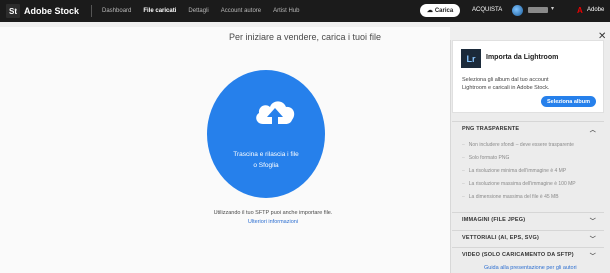  I want to click on section-header-video: VIDEO (SOLO CARICAMENTO DA SFTP) ﹀, so click(528, 254).